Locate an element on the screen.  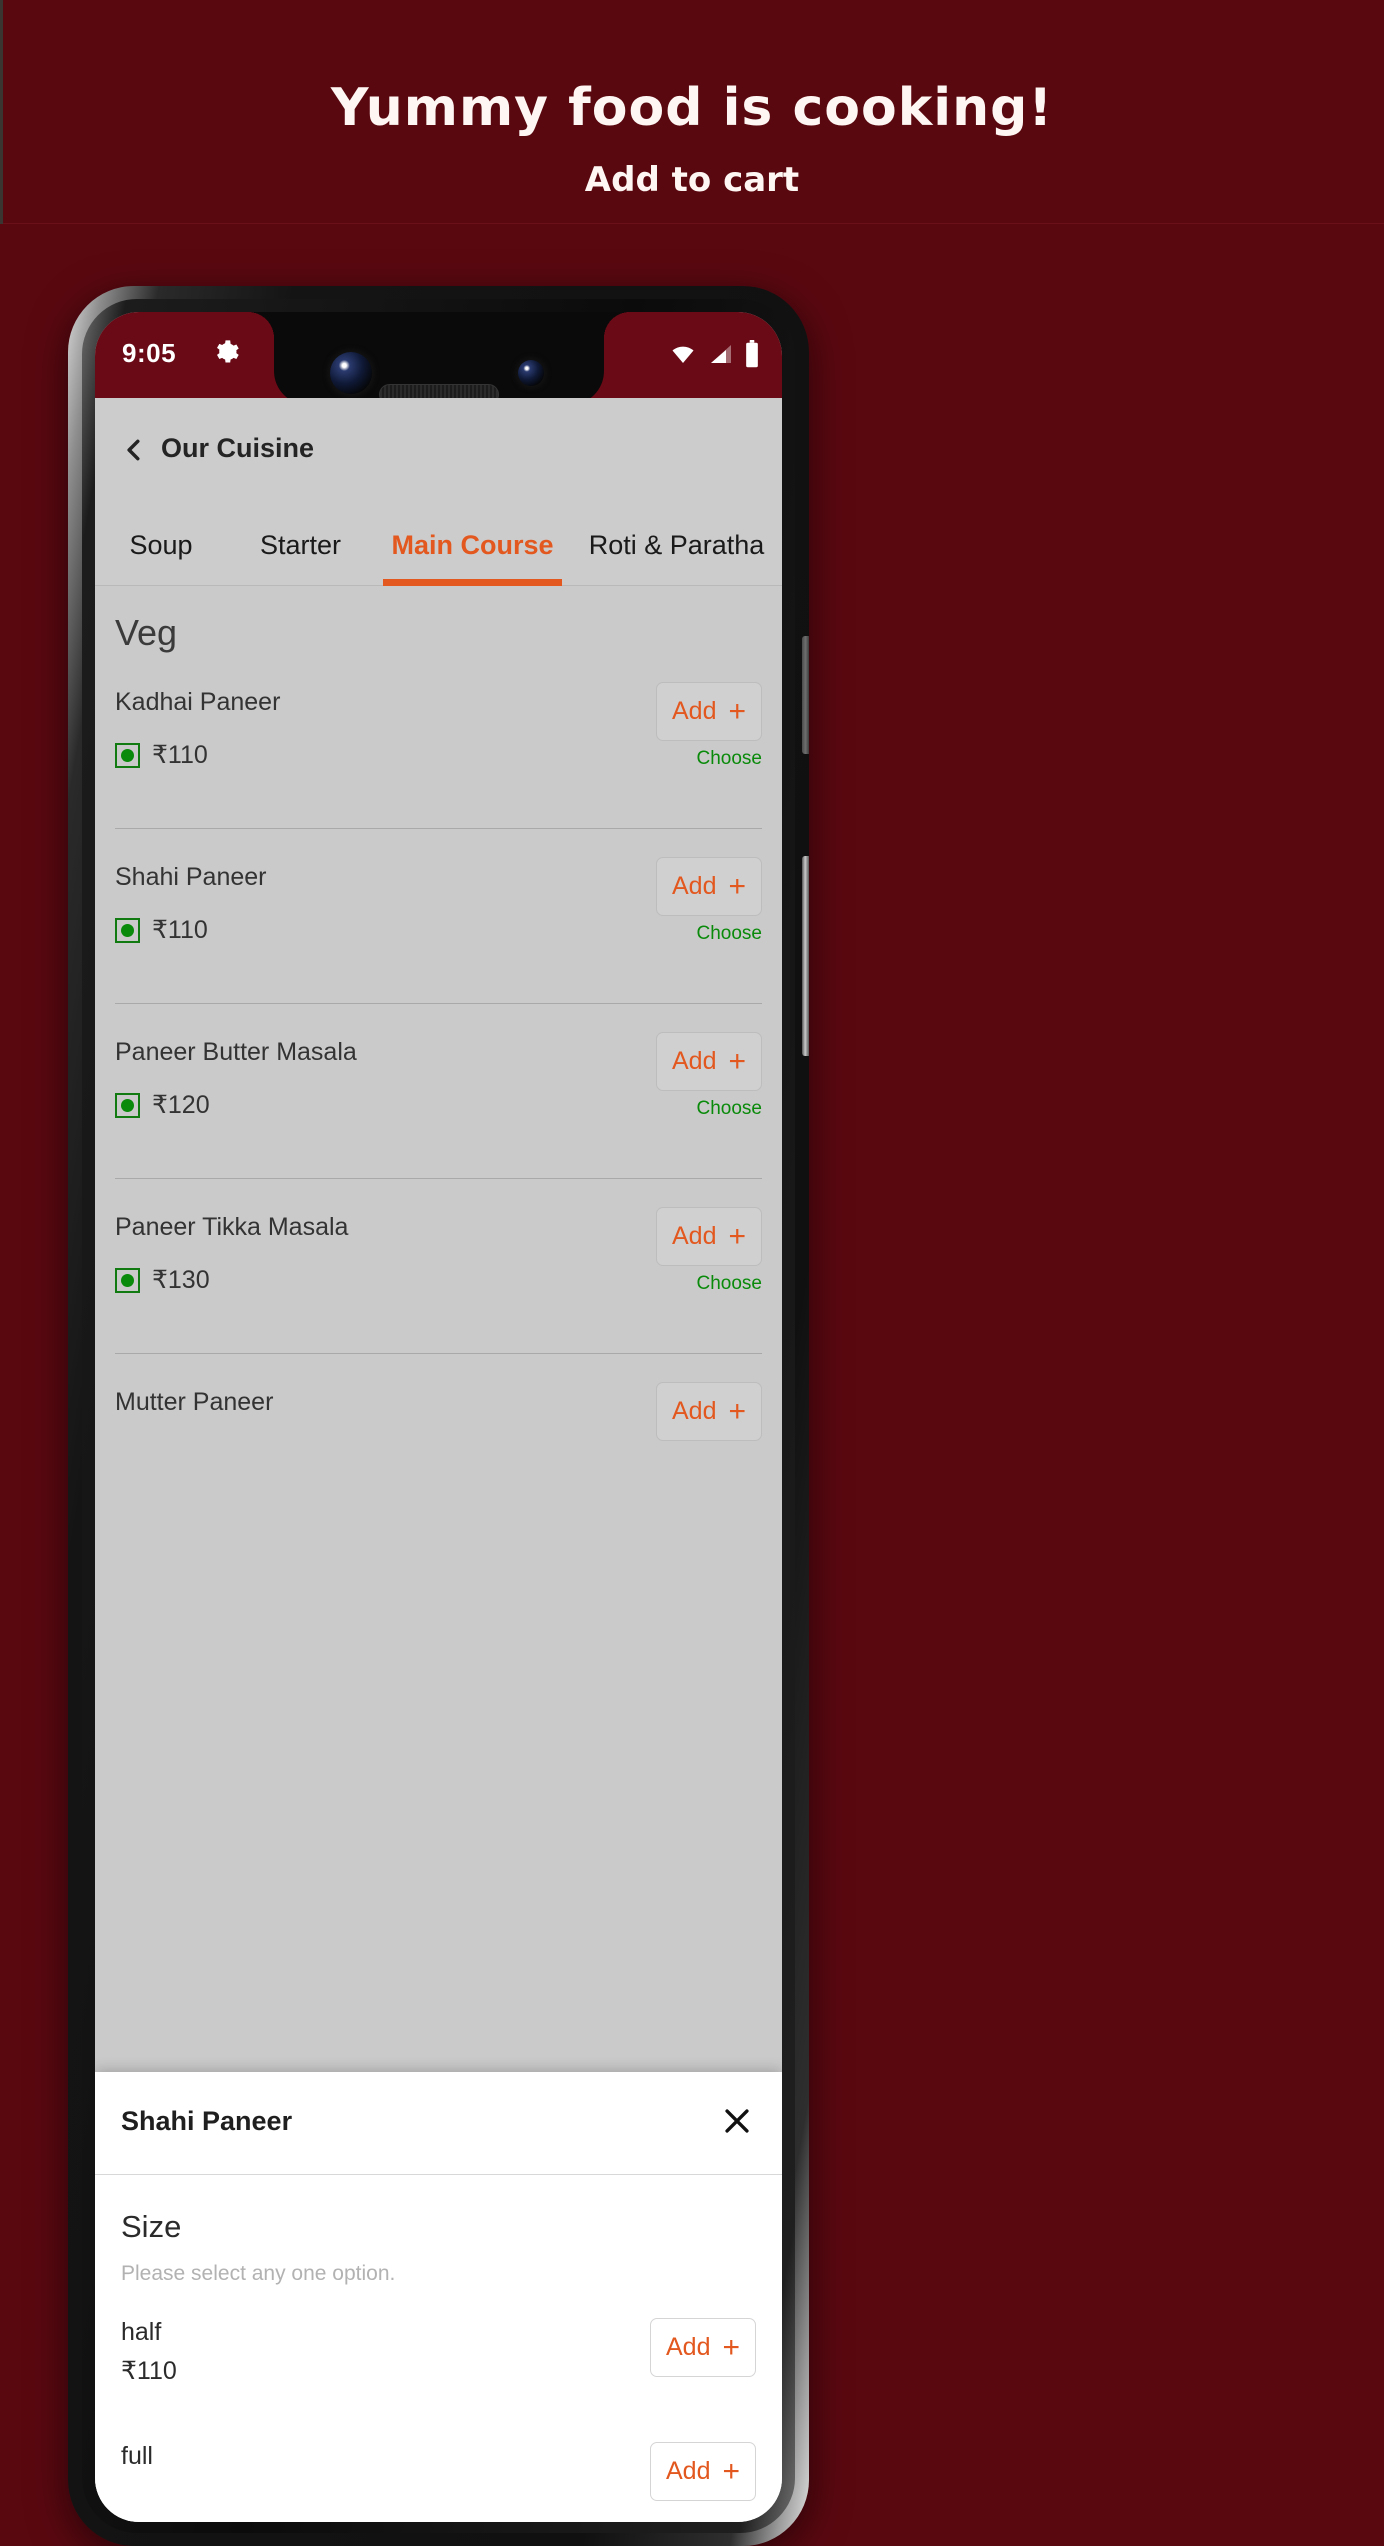
tab-label: Main Course is located at coordinates (472, 544).